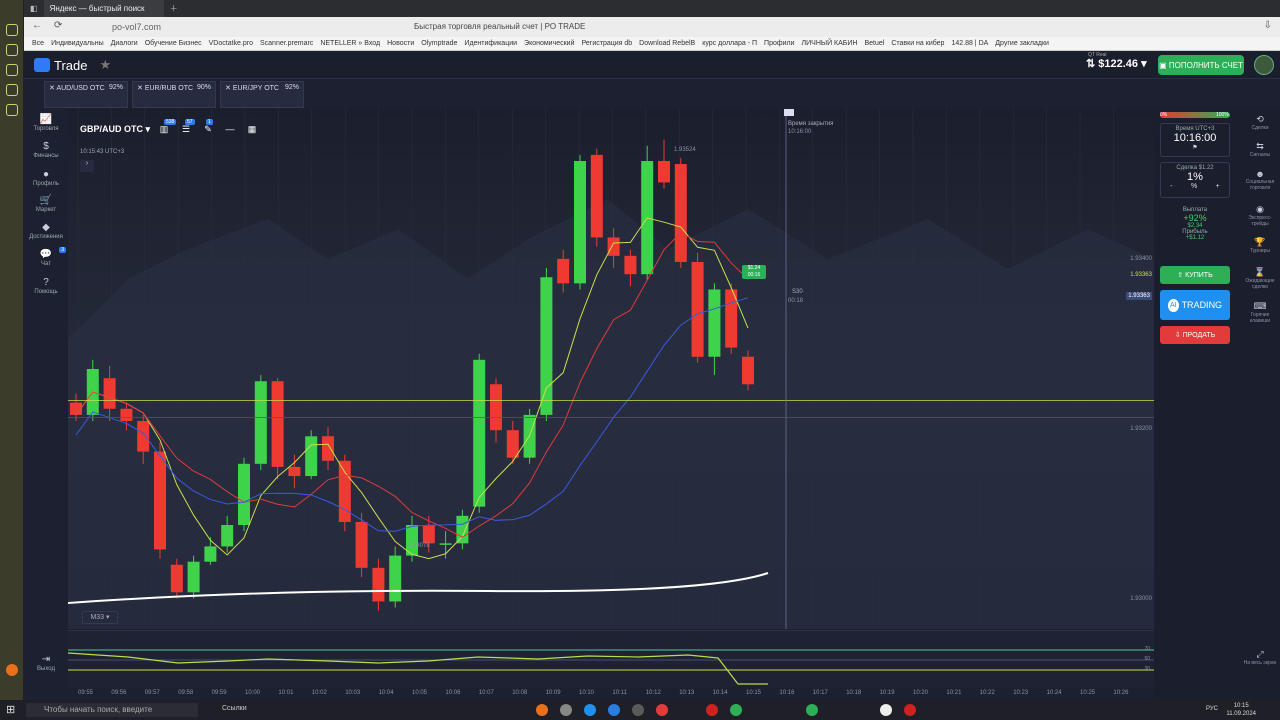  What do you see at coordinates (112, 710) in the screenshot?
I see `taskbar-search: Чтобы начать поиск, введите` at bounding box center [112, 710].